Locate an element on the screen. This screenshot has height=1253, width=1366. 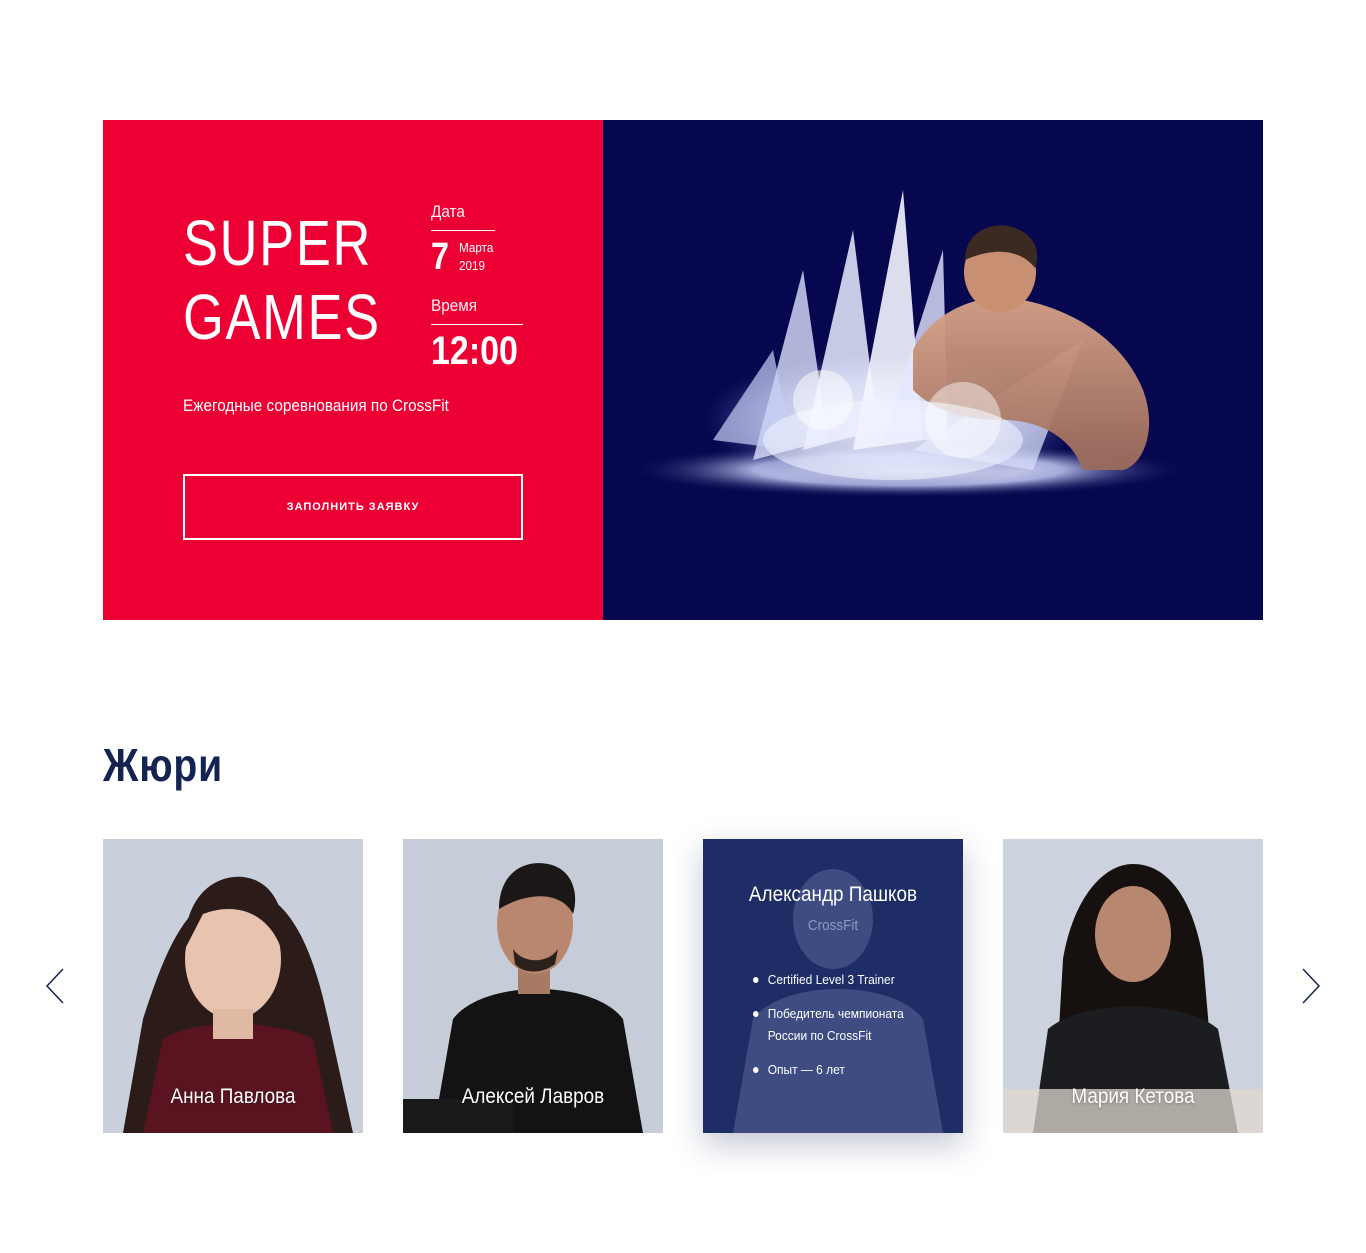
time-label: Время is located at coordinates (454, 305).